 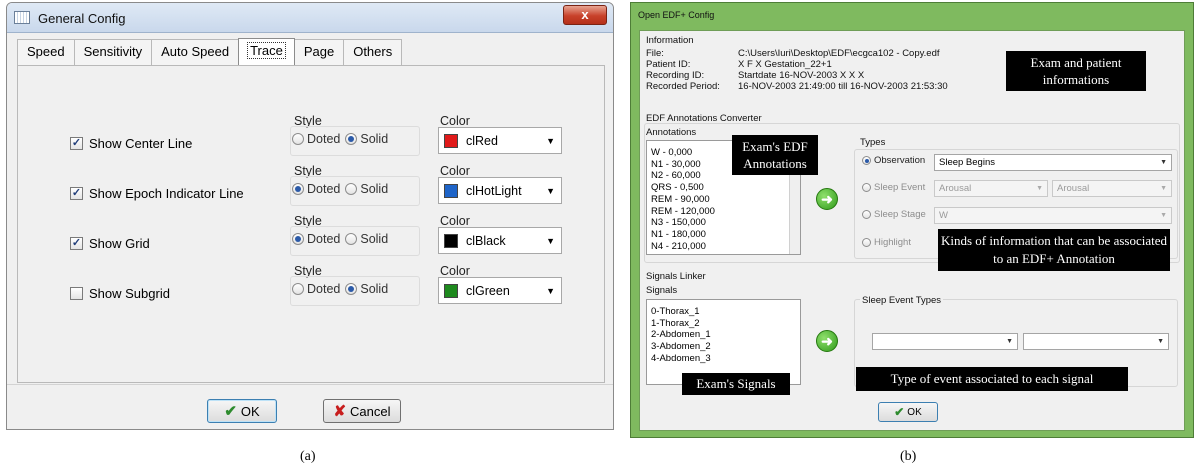 What do you see at coordinates (1073, 188) in the screenshot?
I see `select-value: Arousal` at bounding box center [1073, 188].